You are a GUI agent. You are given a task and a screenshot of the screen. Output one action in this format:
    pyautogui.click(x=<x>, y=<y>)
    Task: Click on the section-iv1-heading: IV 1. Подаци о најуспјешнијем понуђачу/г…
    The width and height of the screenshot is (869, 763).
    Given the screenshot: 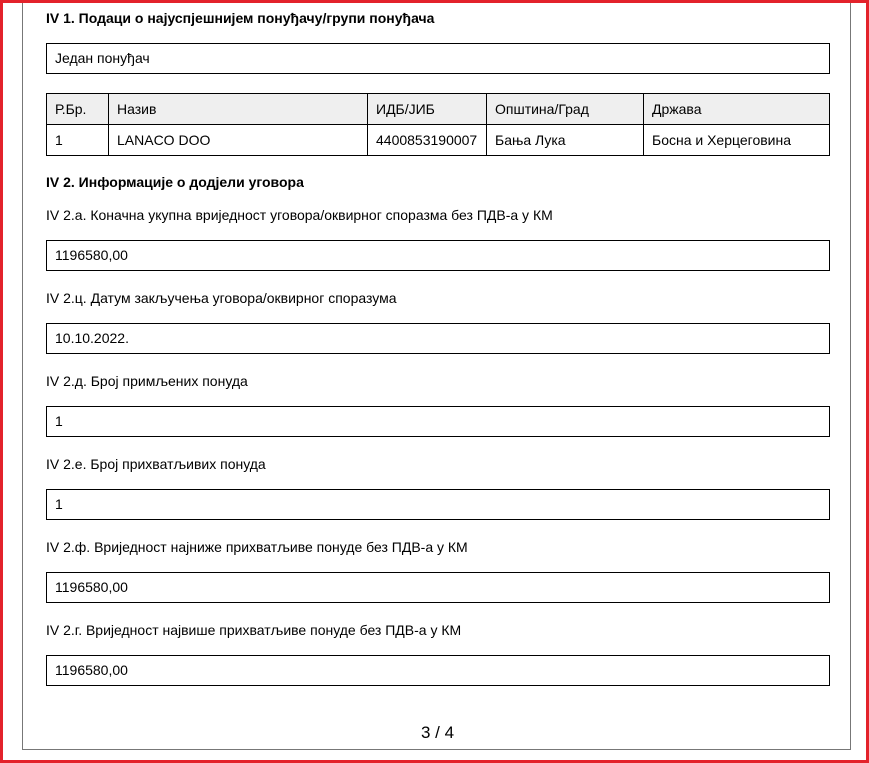 What is the action you would take?
    pyautogui.click(x=240, y=18)
    